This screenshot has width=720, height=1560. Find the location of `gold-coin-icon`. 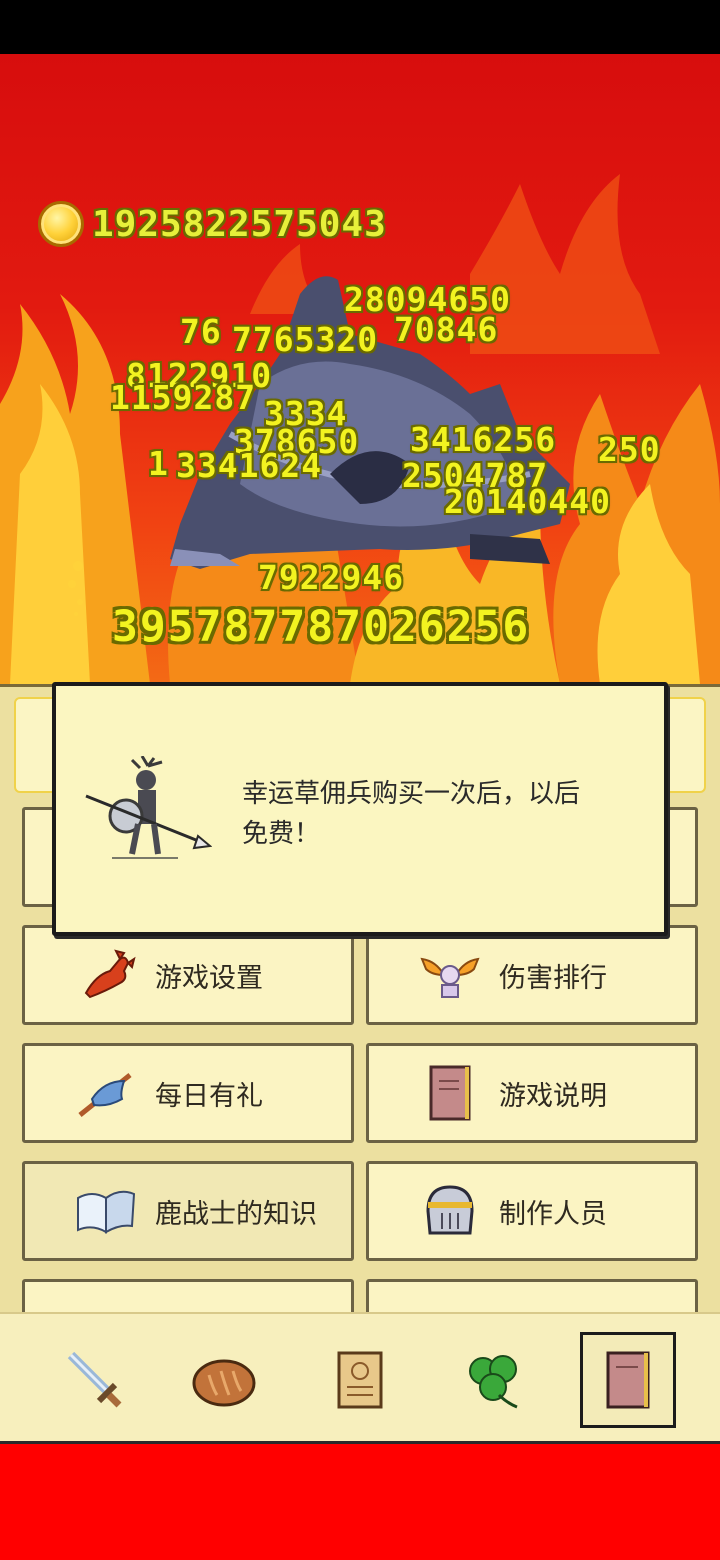

gold-coin-icon is located at coordinates (61, 224).